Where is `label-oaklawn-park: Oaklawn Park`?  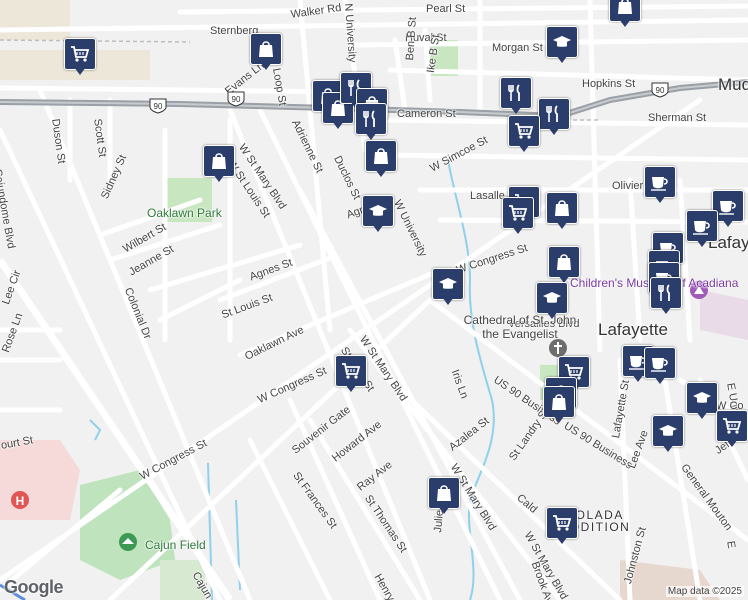
label-oaklawn-park: Oaklawn Park is located at coordinates (184, 213).